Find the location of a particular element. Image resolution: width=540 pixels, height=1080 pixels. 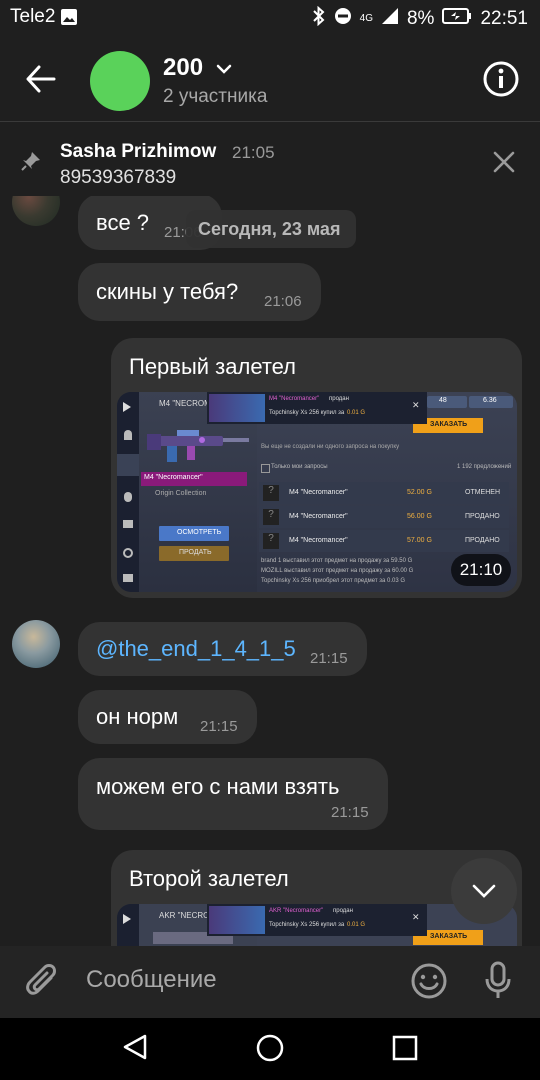

image-icon is located at coordinates (69, 19).